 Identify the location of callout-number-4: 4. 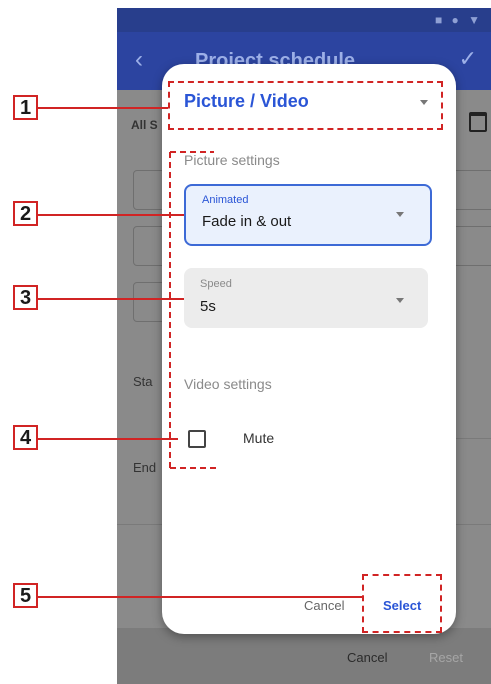
(25, 437).